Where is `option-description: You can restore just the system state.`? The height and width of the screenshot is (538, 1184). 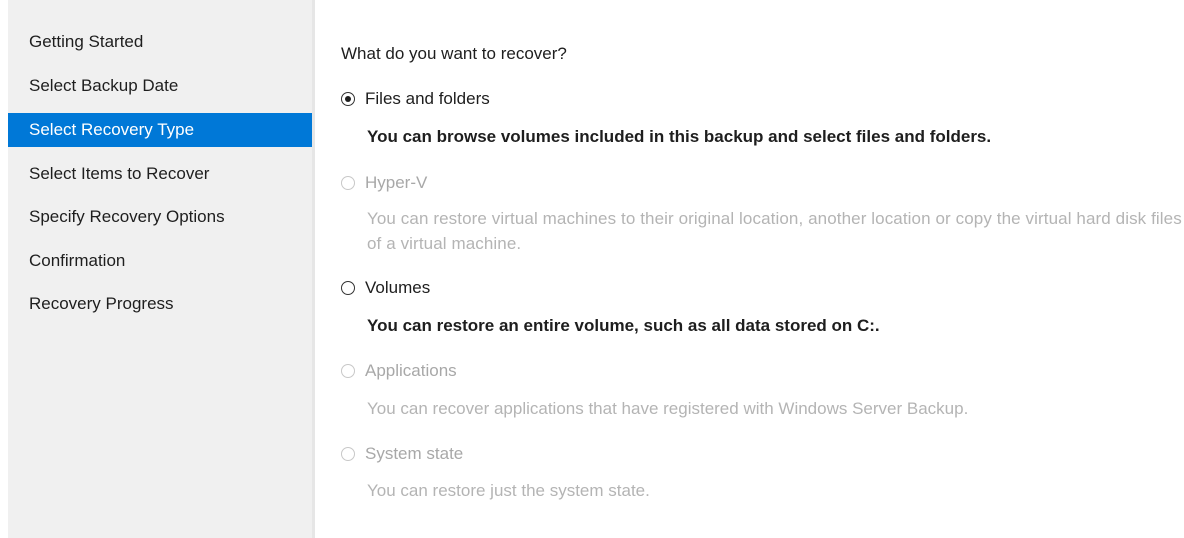
option-description: You can restore just the system state. is located at coordinates (508, 490).